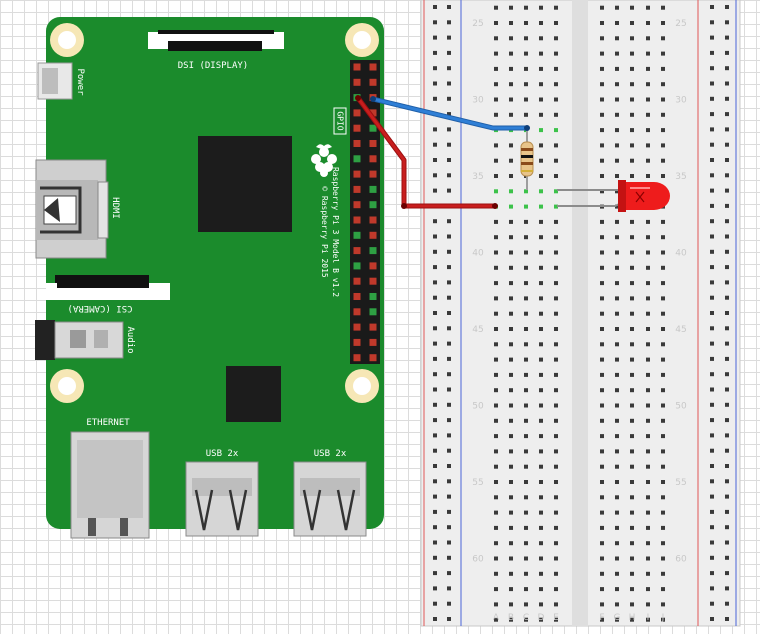 The image size is (760, 634). Describe the element at coordinates (478, 407) in the screenshot. I see `row-number: 50` at that location.